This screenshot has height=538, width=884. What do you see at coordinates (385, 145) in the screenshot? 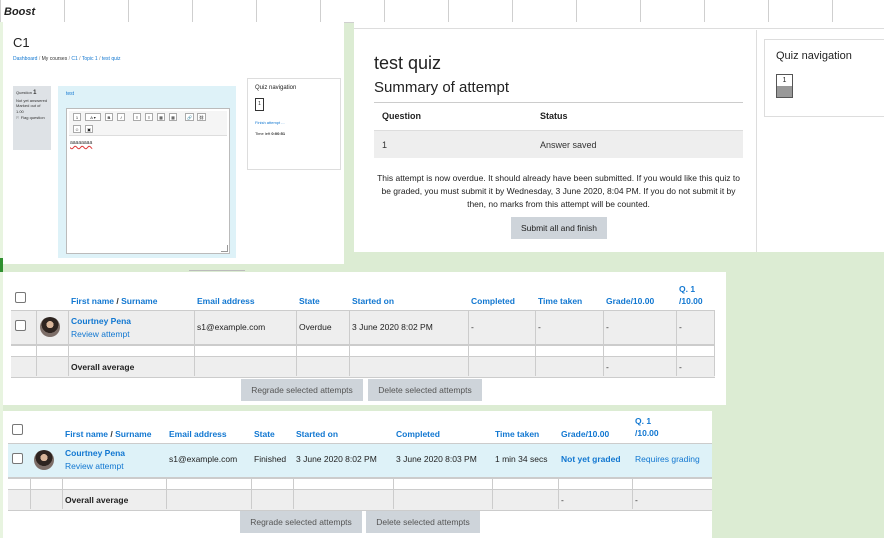
I see `row-question: 1` at bounding box center [385, 145].